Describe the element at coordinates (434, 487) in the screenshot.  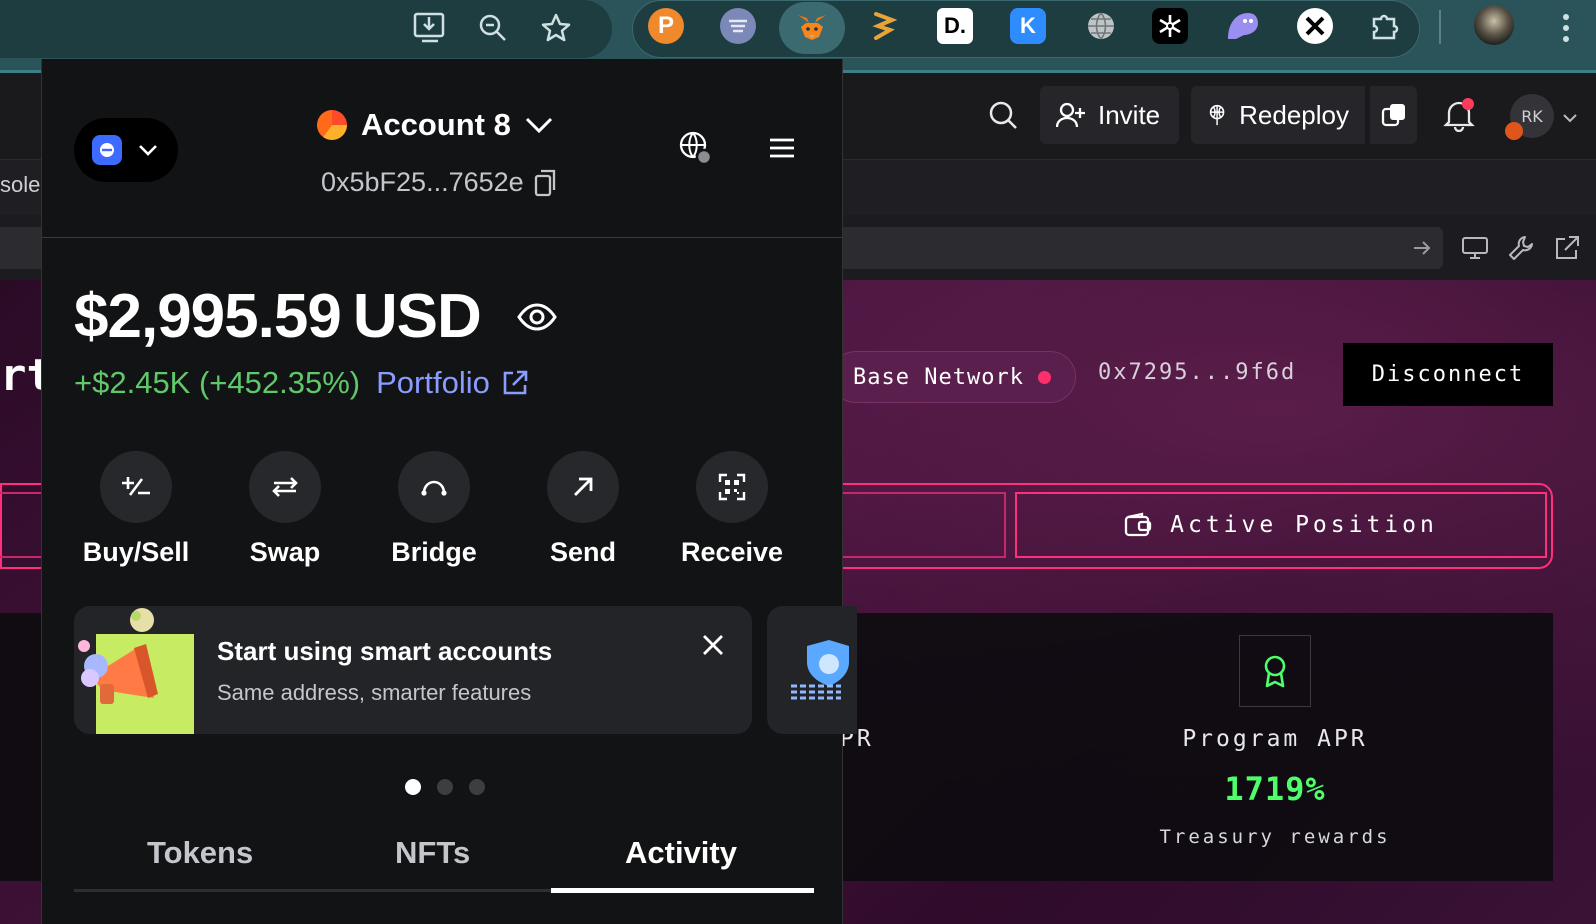
I see `bridge-icon` at that location.